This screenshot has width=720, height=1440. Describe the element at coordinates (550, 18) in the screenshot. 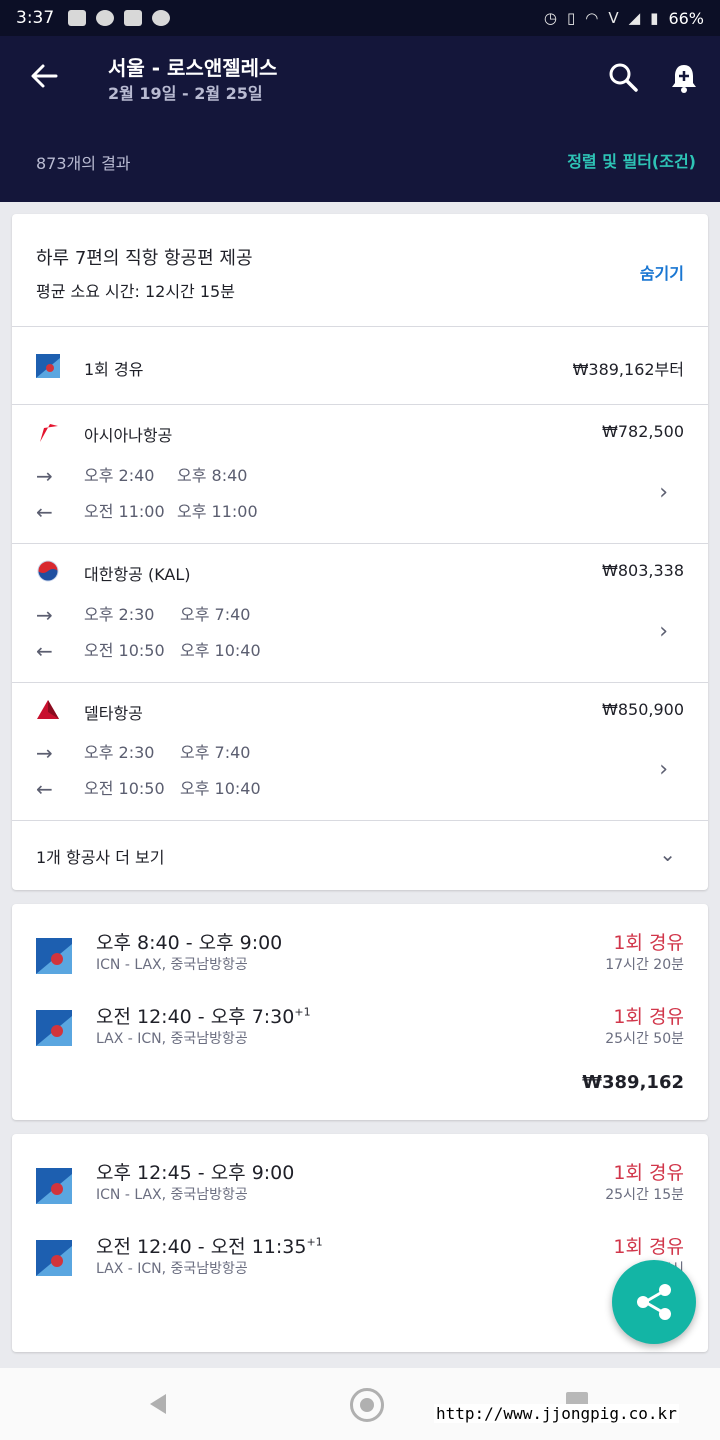

I see `alarm-icon: ◷` at that location.